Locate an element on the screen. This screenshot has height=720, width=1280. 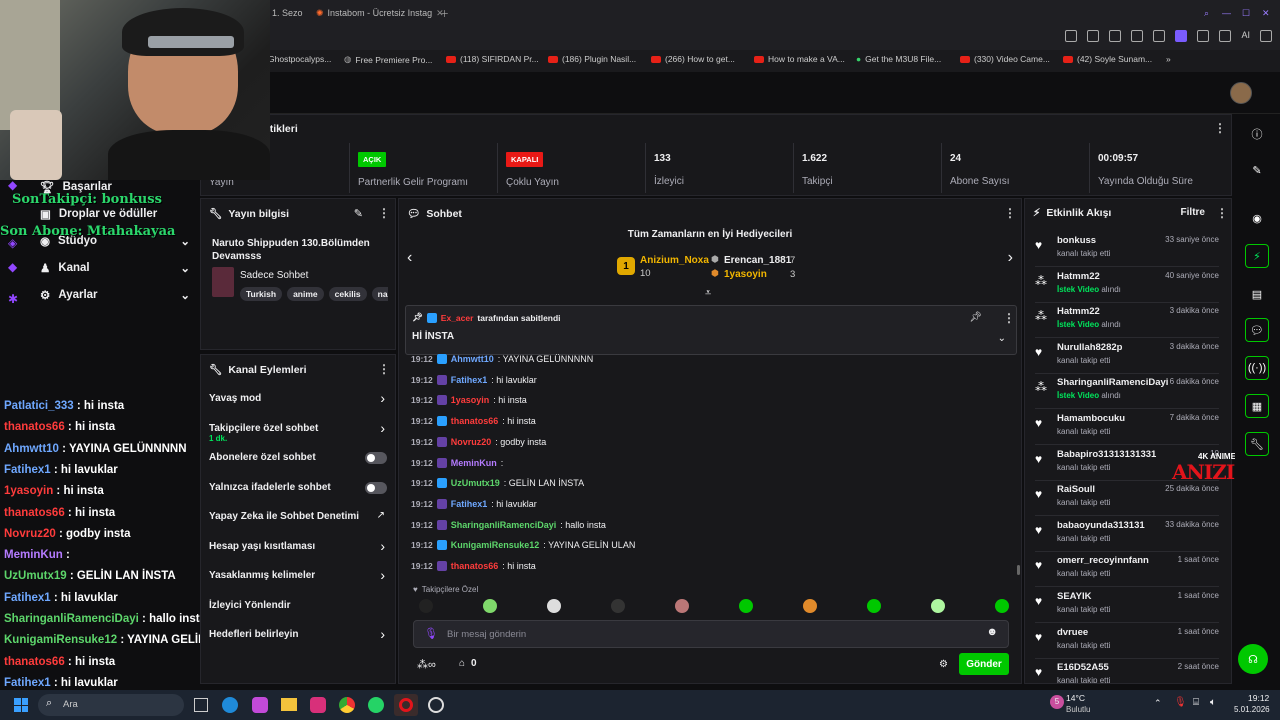
task-view-icon is located at coordinates (201, 705).